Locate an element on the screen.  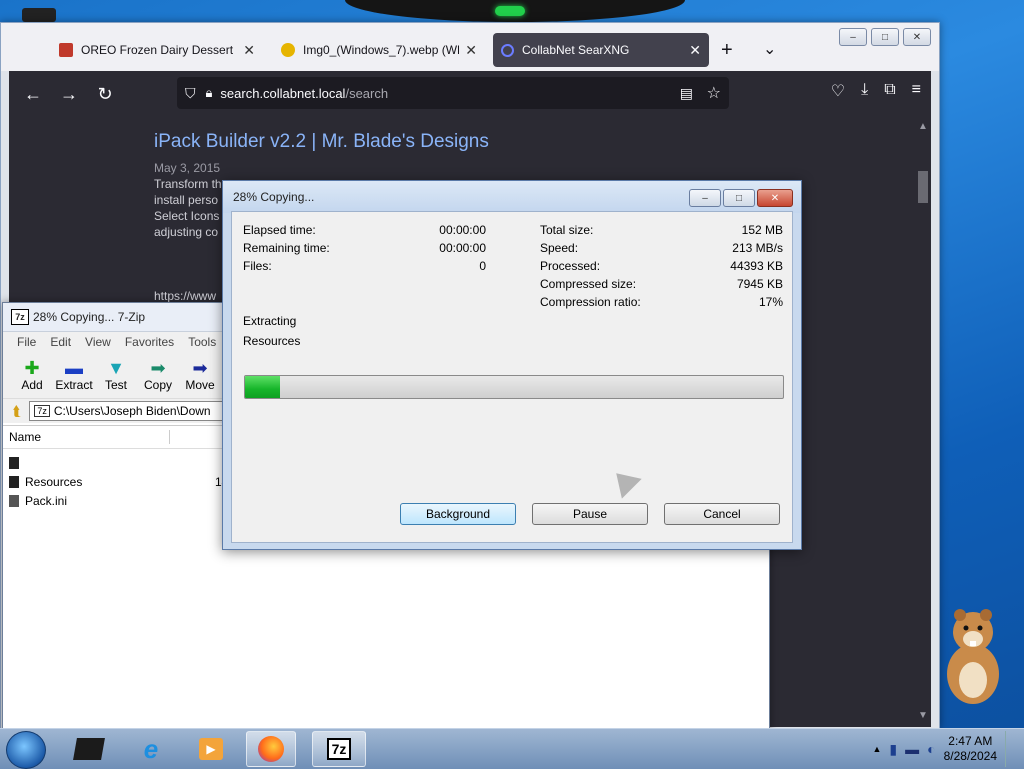
folder-up-icon: ⮬ is located at coordinates (17, 411).